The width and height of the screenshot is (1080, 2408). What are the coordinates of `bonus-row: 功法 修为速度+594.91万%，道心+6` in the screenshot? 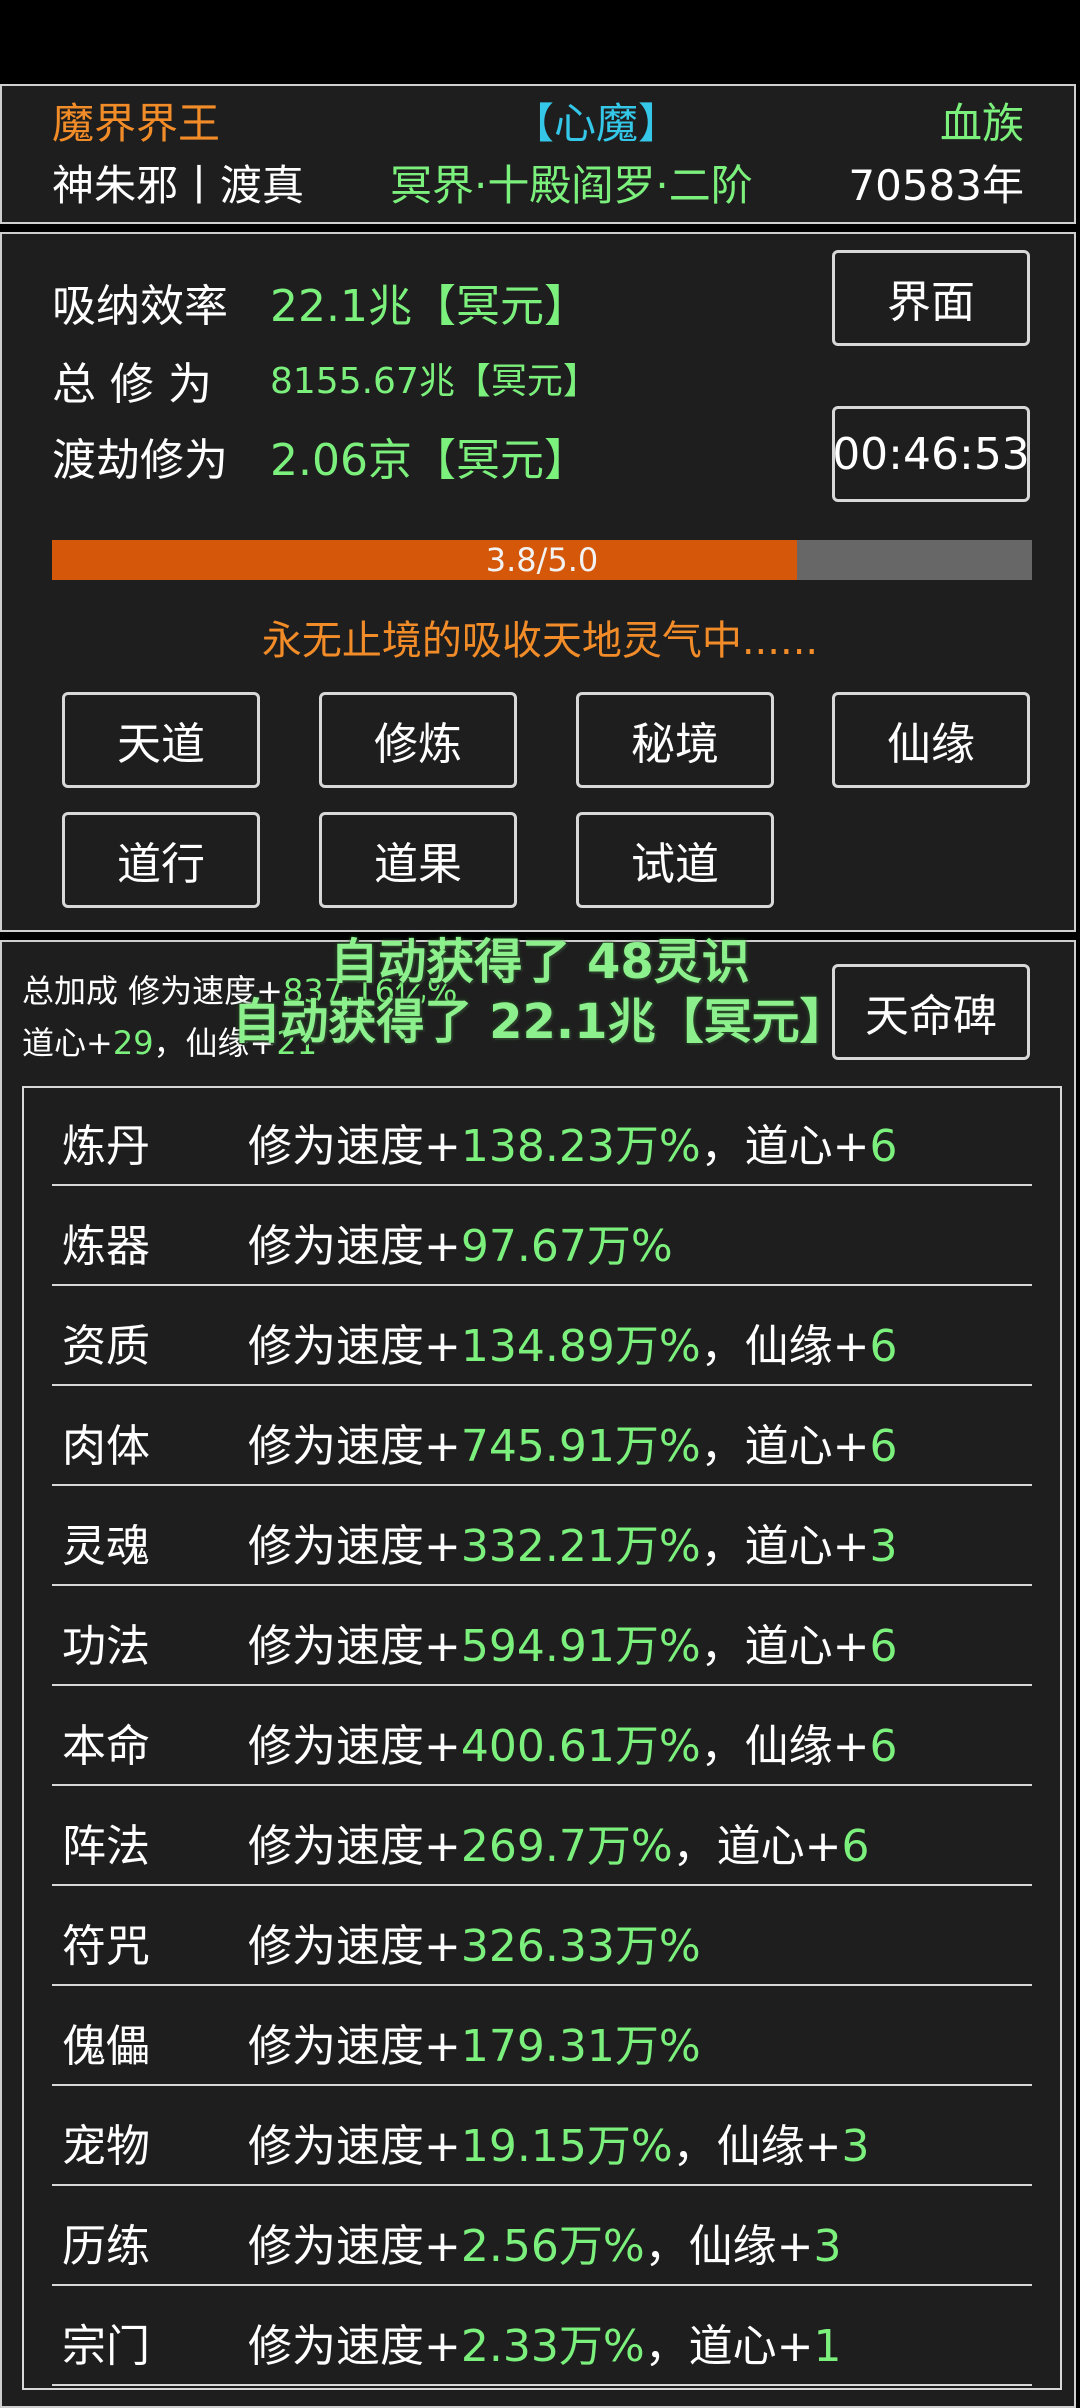 It's located at (542, 1637).